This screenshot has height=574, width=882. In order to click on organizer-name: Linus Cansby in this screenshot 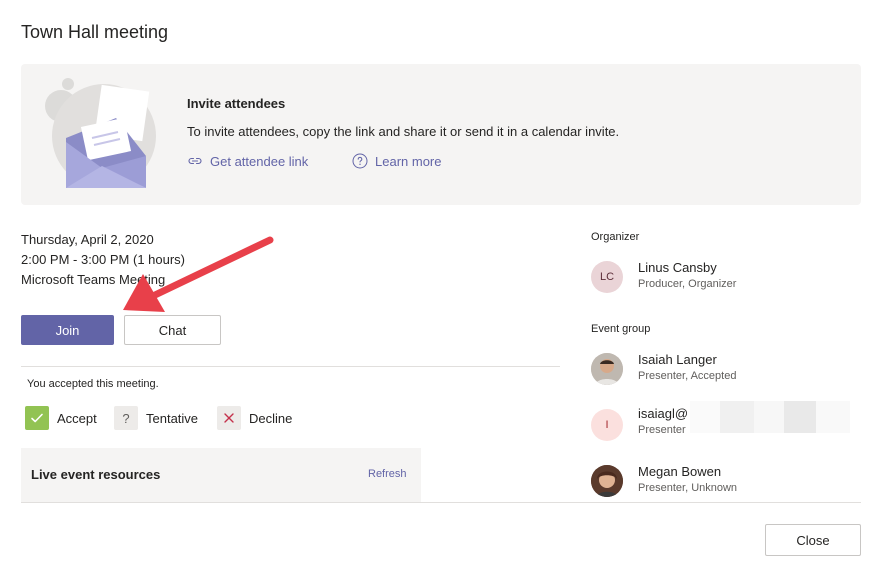, I will do `click(677, 267)`.